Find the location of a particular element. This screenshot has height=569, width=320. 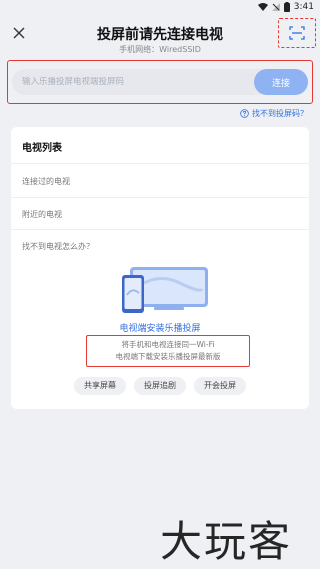

watermark: 大玩客 is located at coordinates (226, 541).